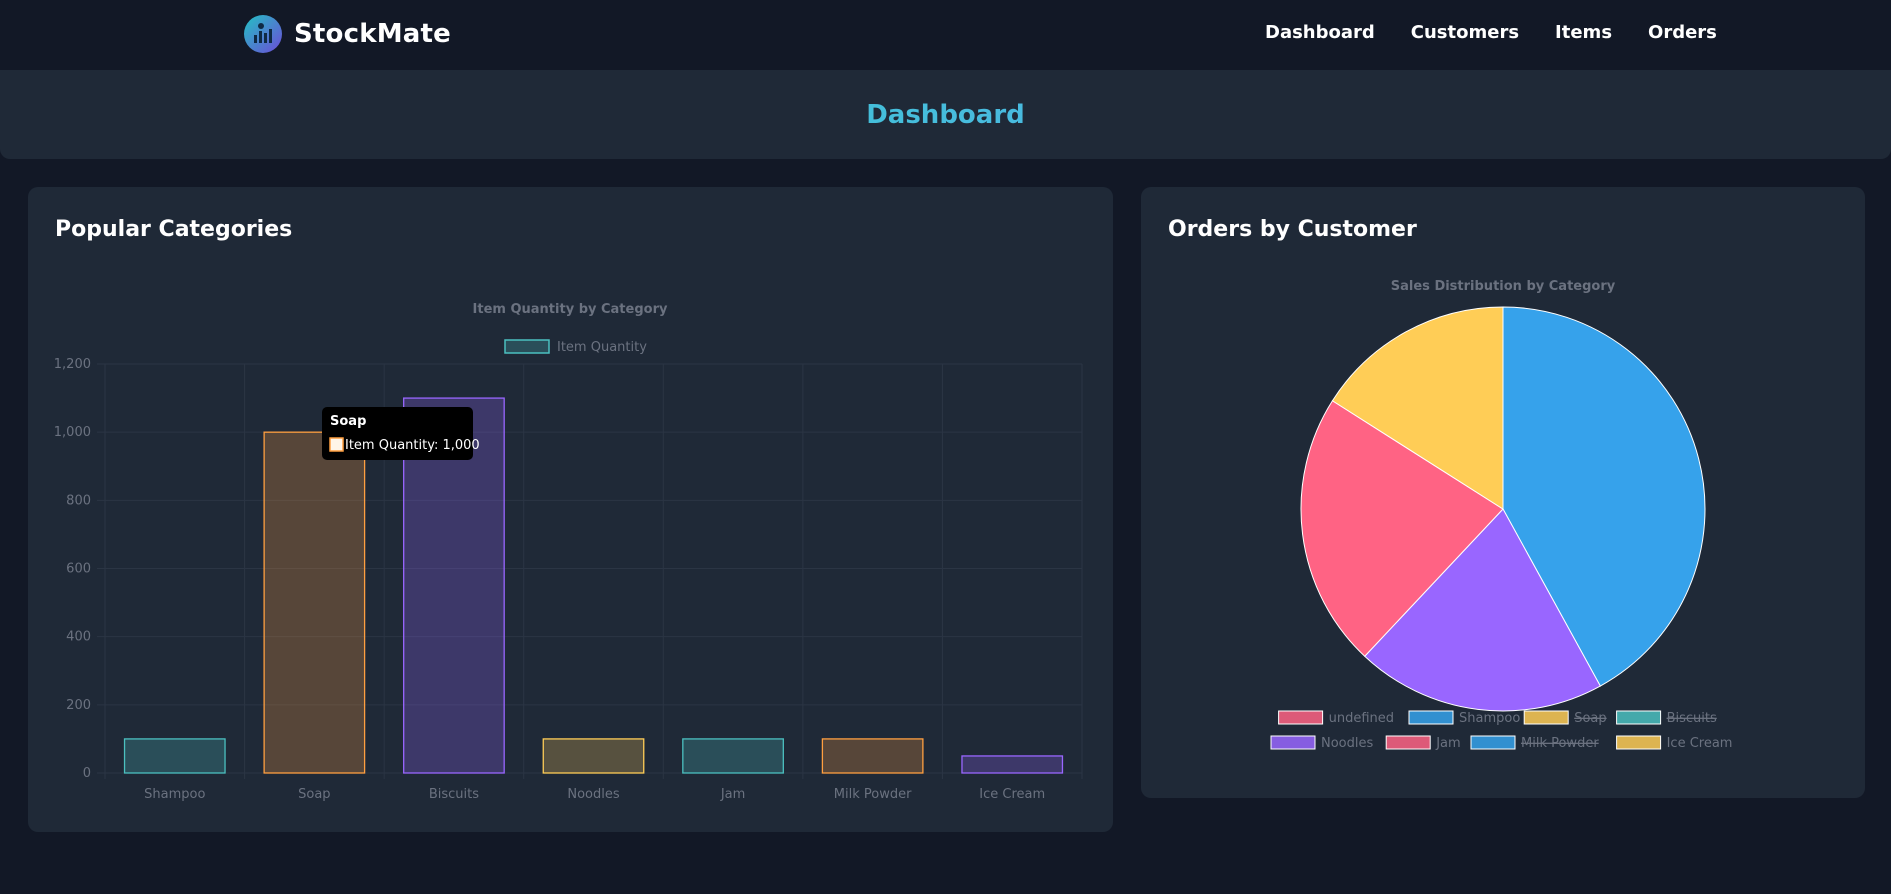  What do you see at coordinates (336, 444) in the screenshot?
I see `tooltip-swatch` at bounding box center [336, 444].